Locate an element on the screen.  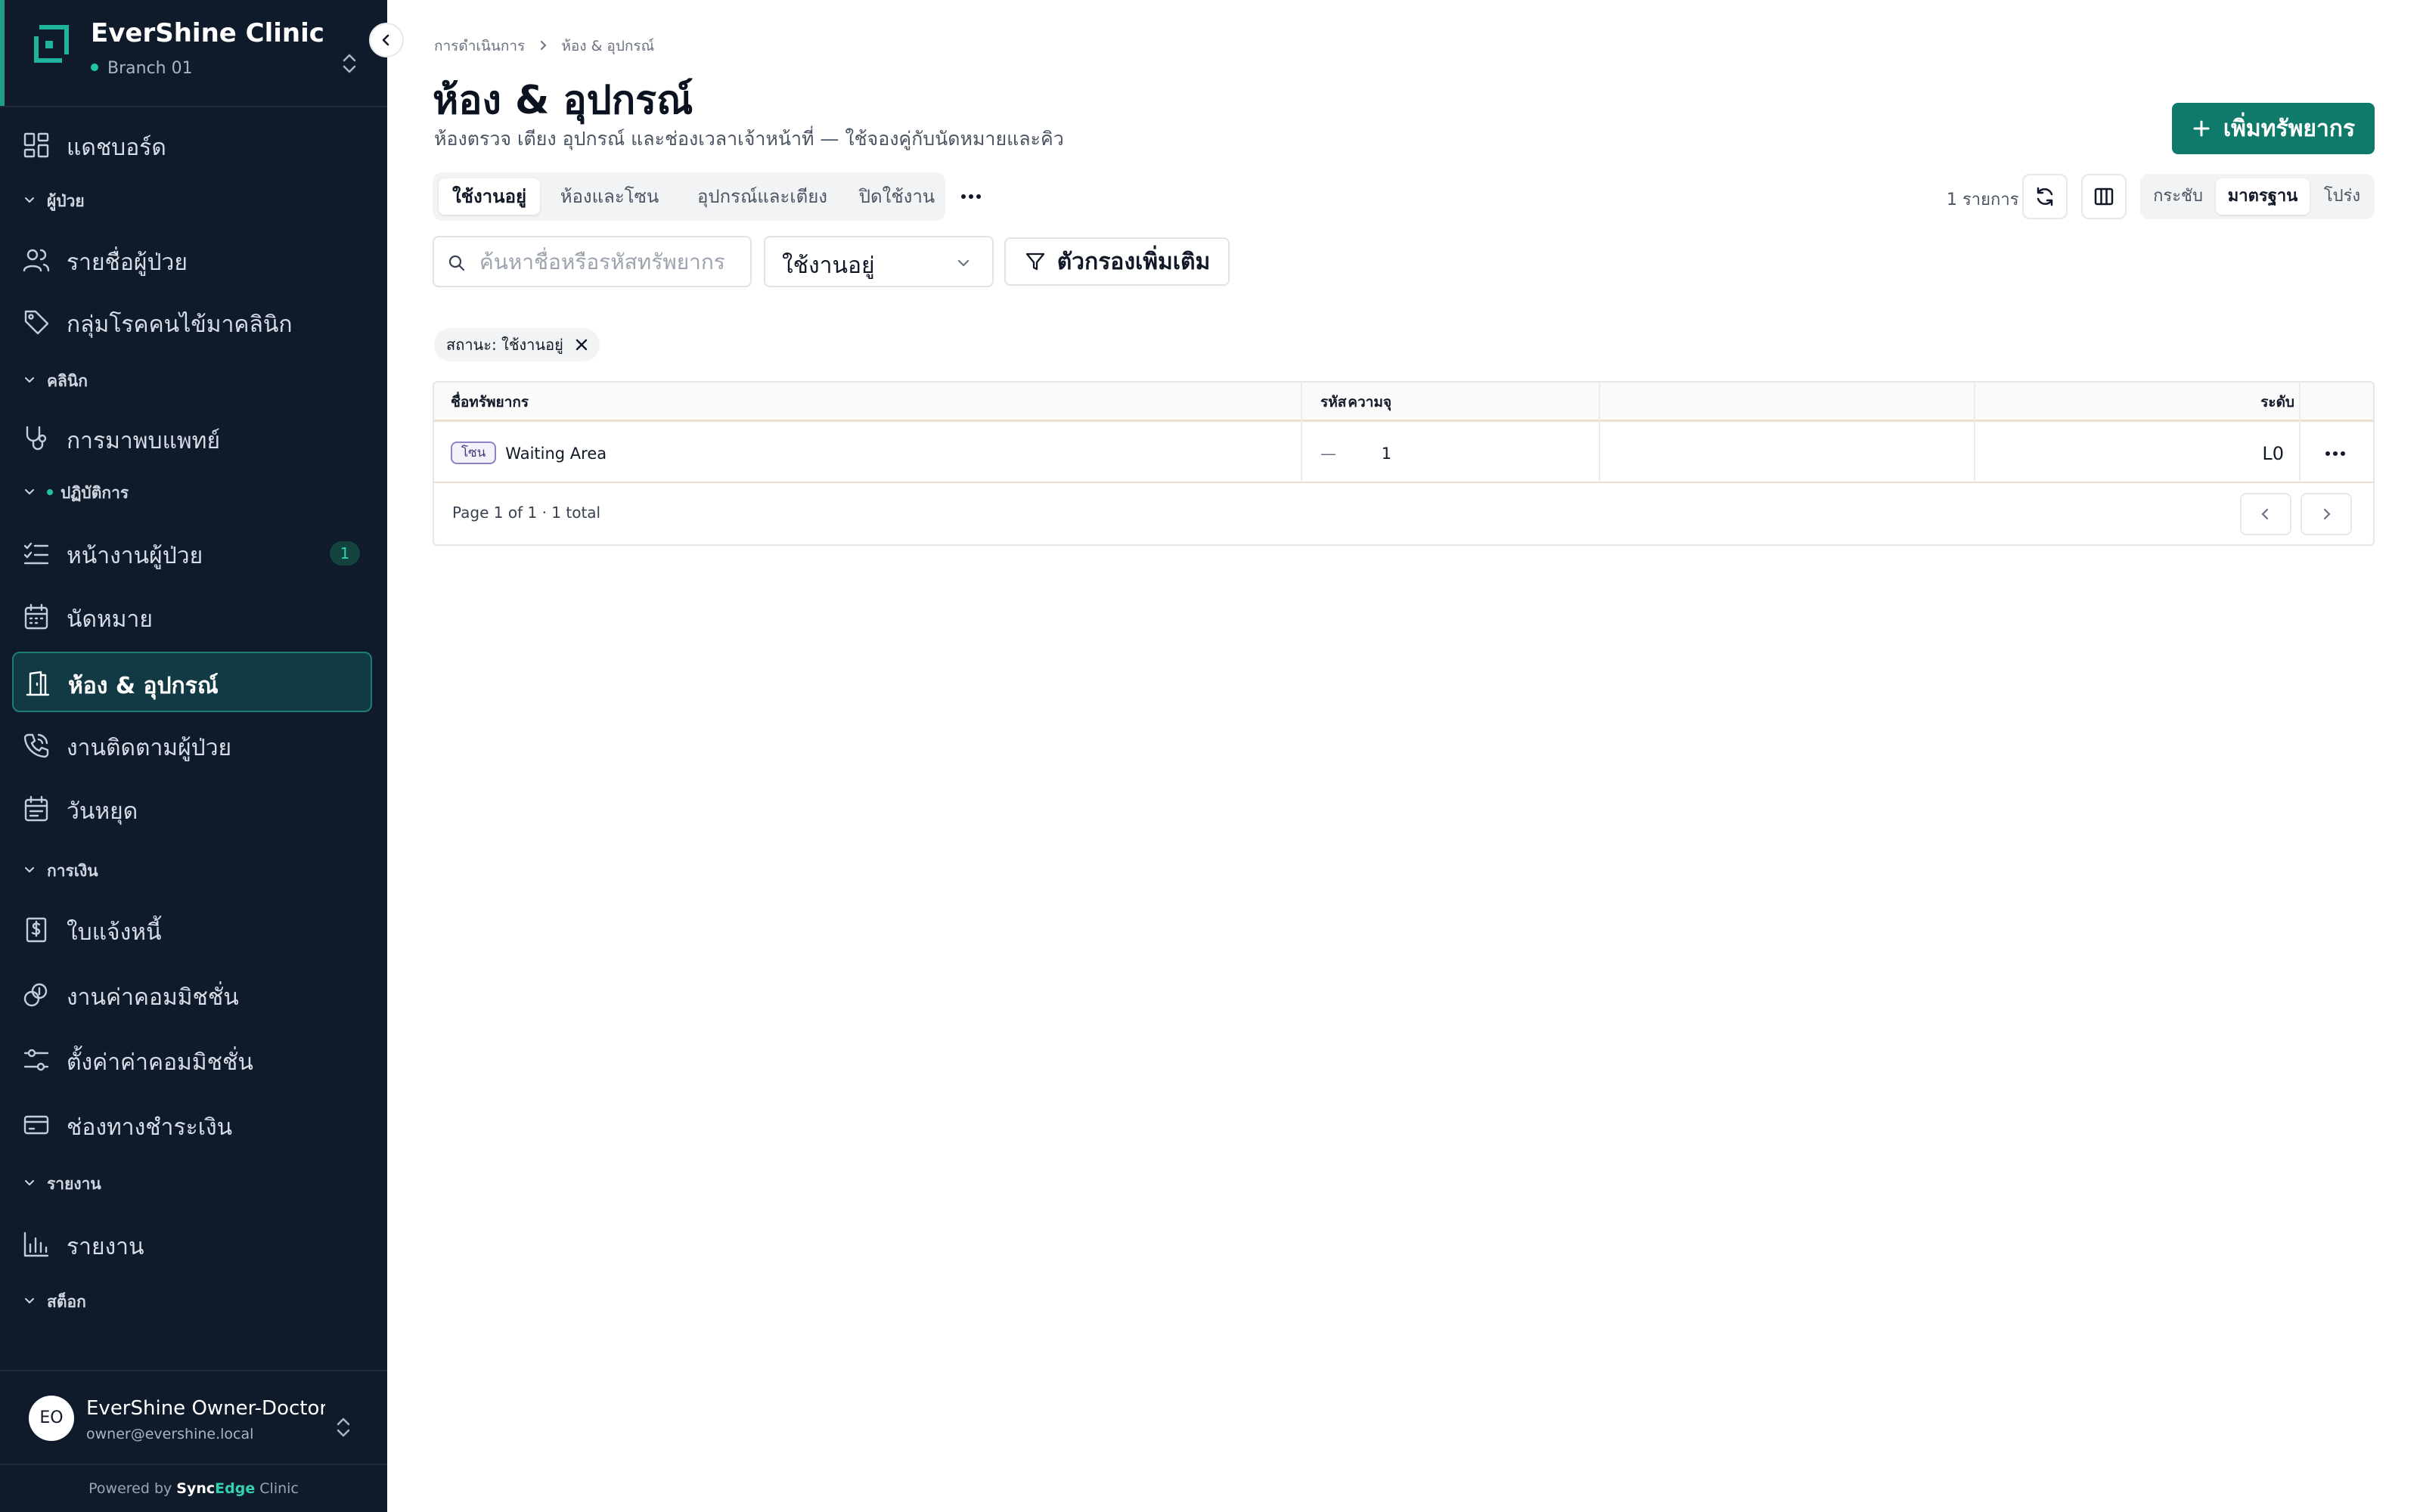
brand-header: EverShine Clinic Branch 01 is located at coordinates (193, 54).